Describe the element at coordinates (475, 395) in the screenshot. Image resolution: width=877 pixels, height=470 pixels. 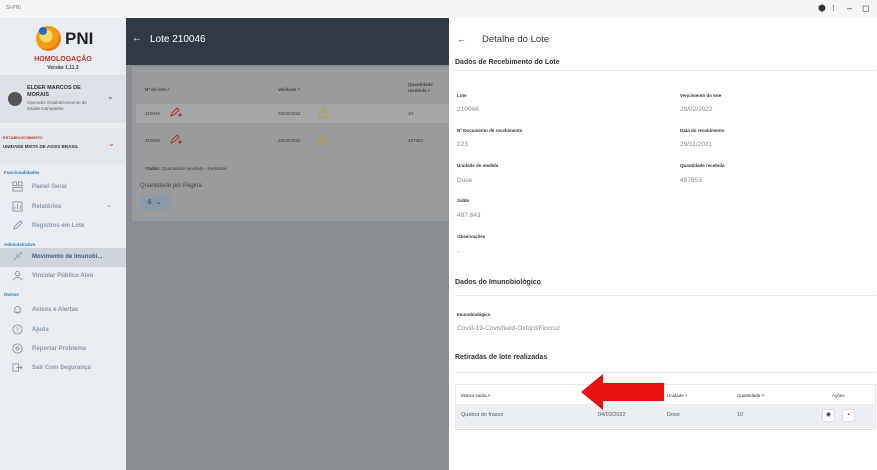
I see `column-header-motivo: Motivo saída ˄` at that location.